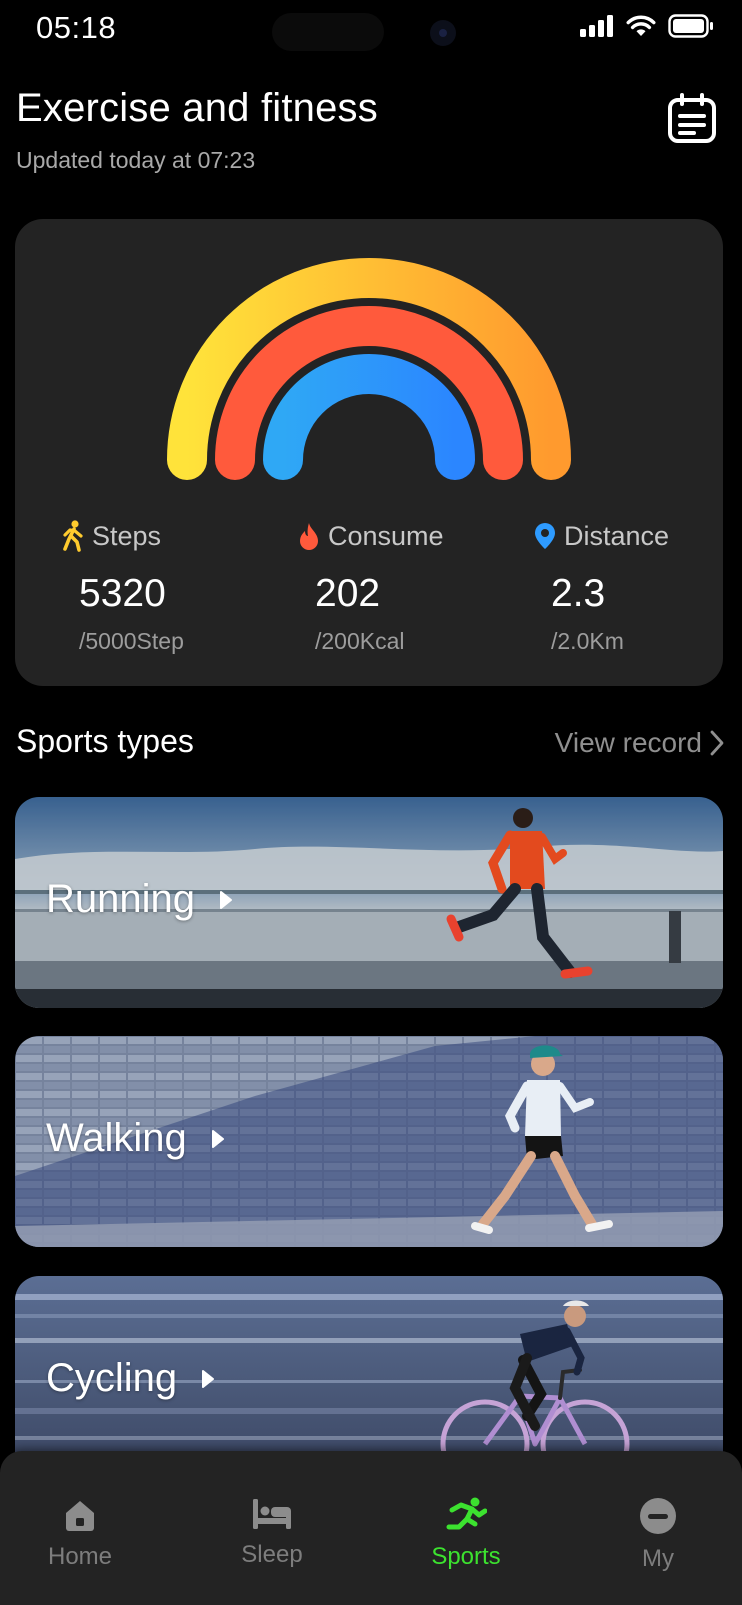 This screenshot has width=742, height=1605. I want to click on view-record-link: View record, so click(639, 743).